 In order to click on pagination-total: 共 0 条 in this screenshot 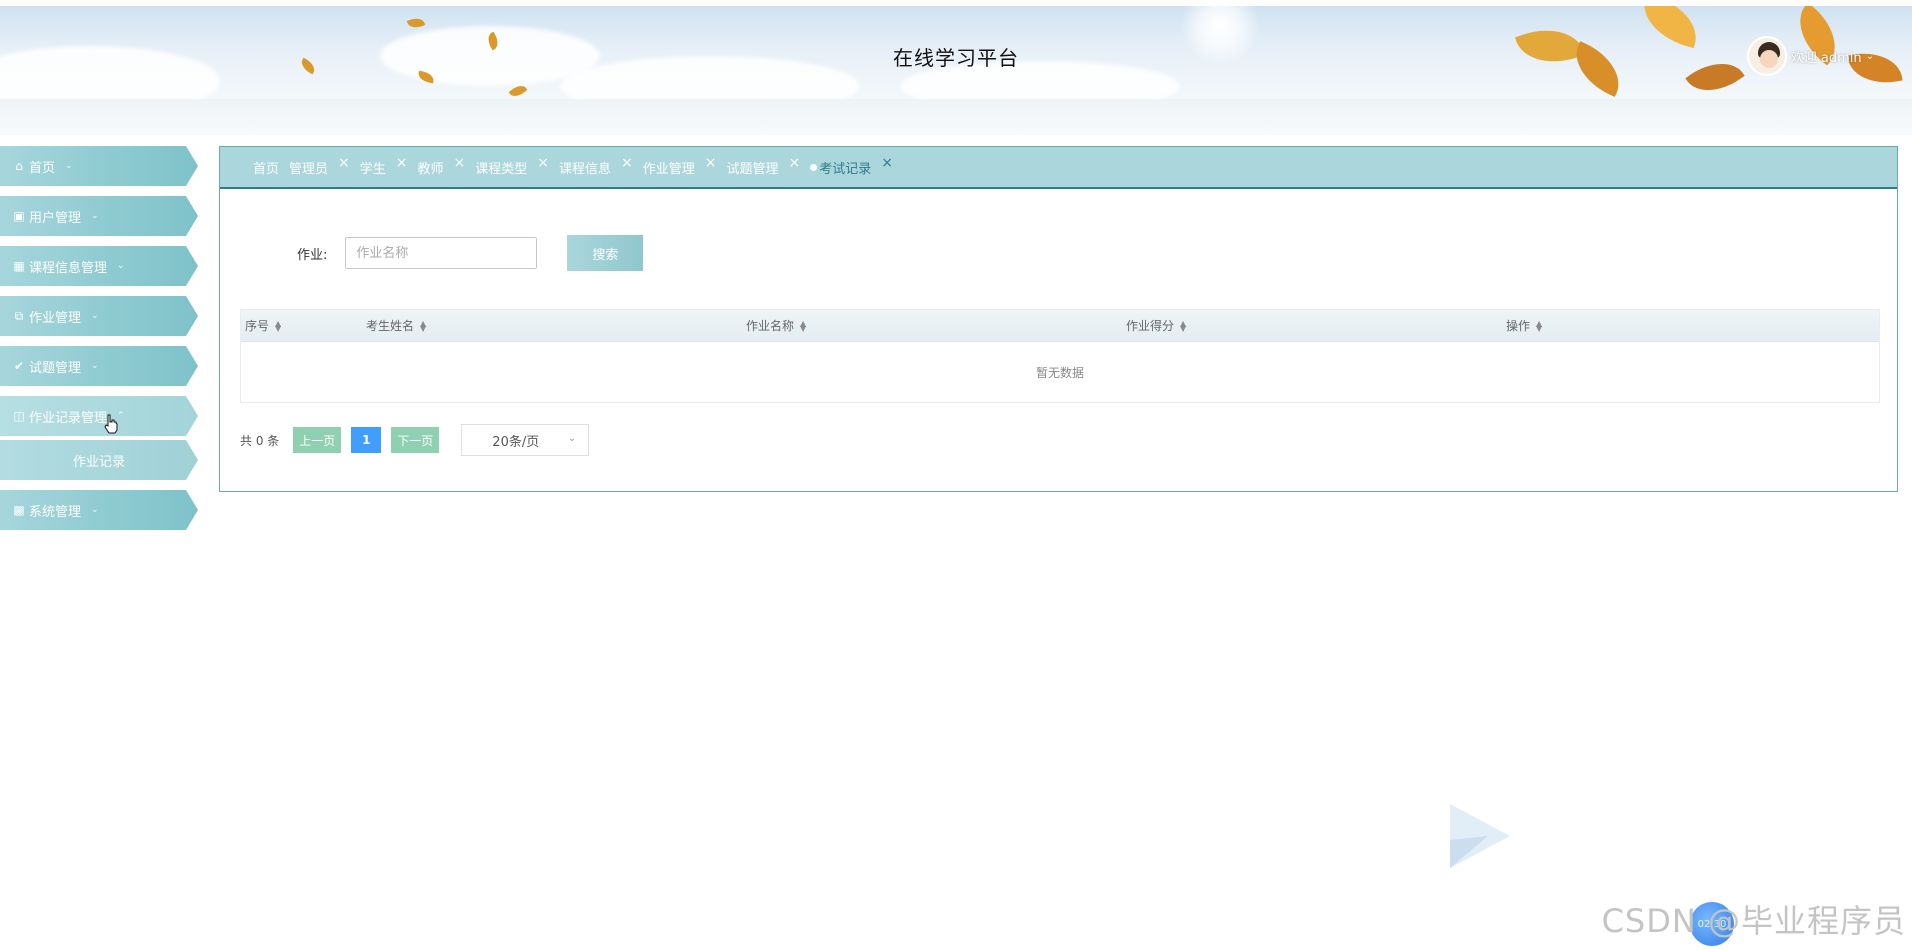, I will do `click(260, 440)`.